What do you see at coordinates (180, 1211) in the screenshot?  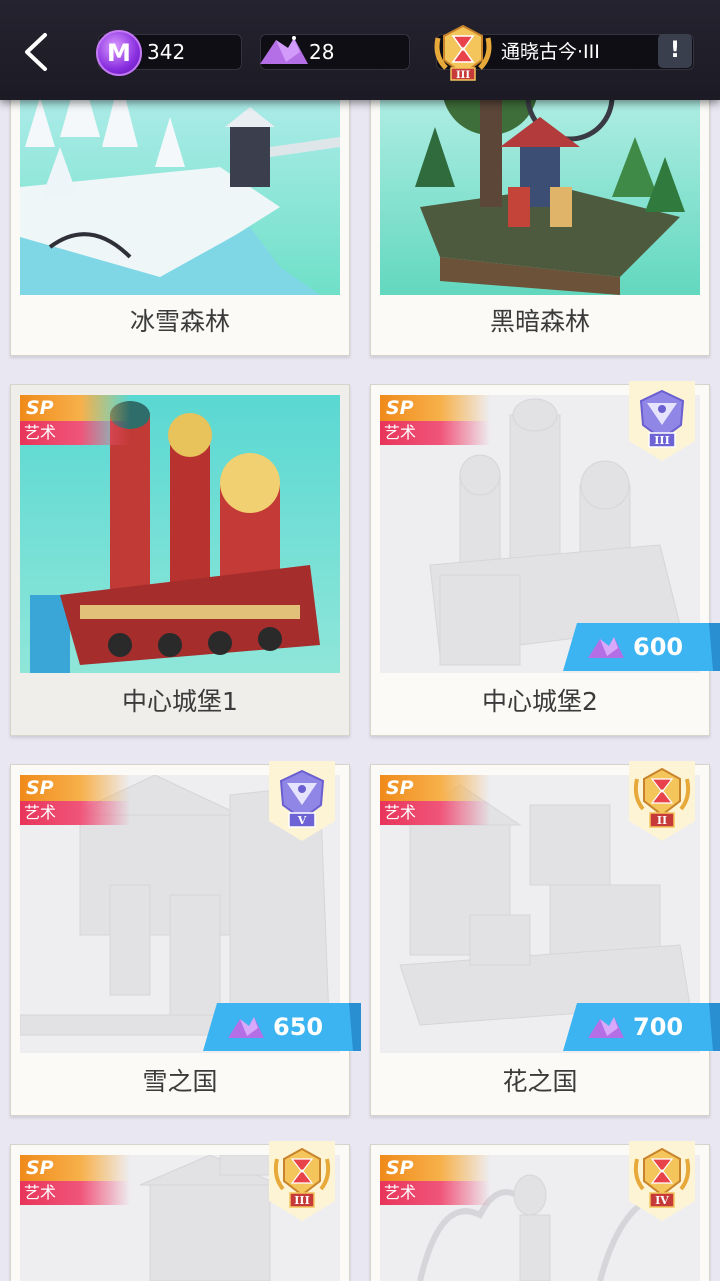 I see `level-card-locked: SP 艺术 III` at bounding box center [180, 1211].